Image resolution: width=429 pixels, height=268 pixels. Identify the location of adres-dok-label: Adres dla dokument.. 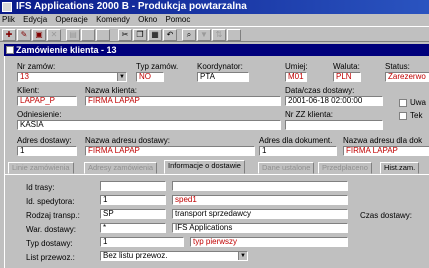
(296, 140).